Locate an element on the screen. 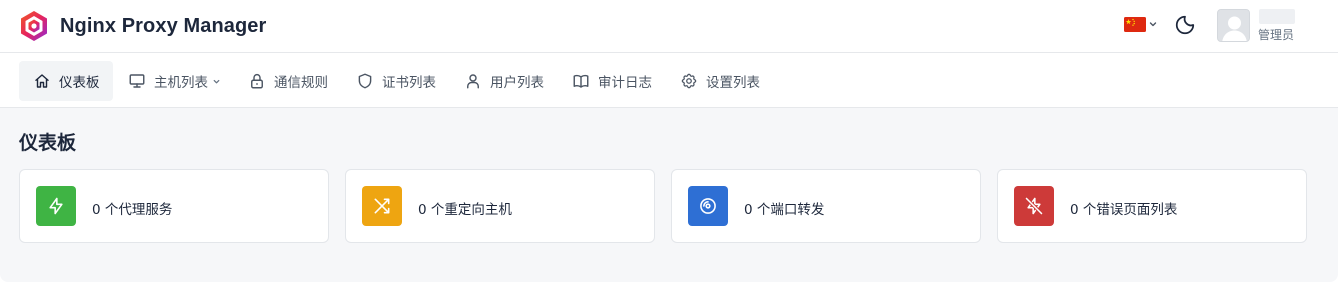 This screenshot has width=1338, height=282. language-selector is located at coordinates (1135, 24).